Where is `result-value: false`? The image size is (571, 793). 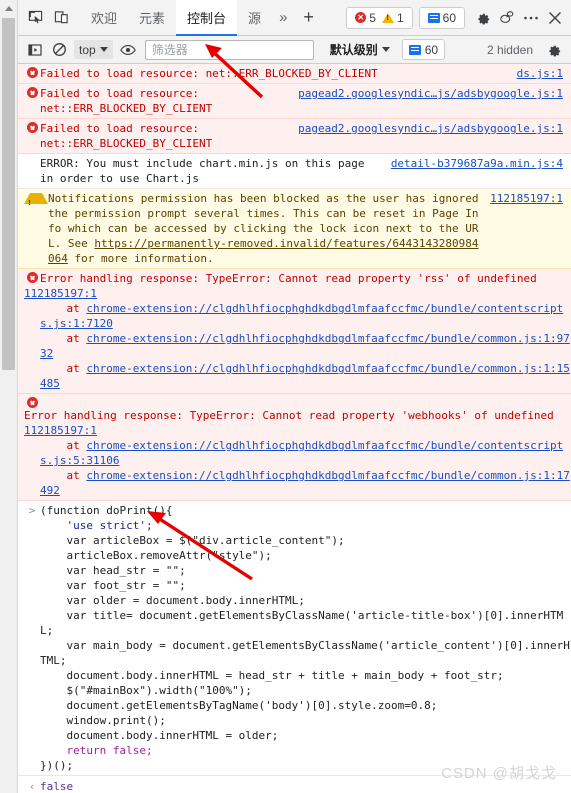
result-value: false is located at coordinates (57, 786).